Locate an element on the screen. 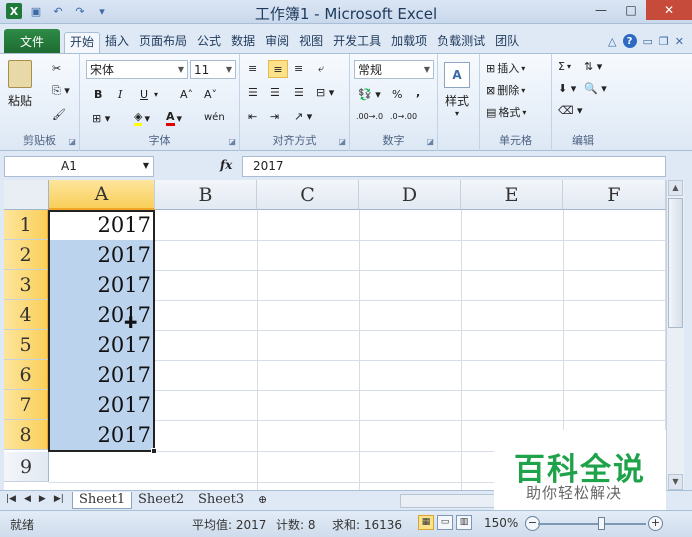 Image resolution: width=692 pixels, height=537 pixels. maximize-button: □ is located at coordinates (631, 10).